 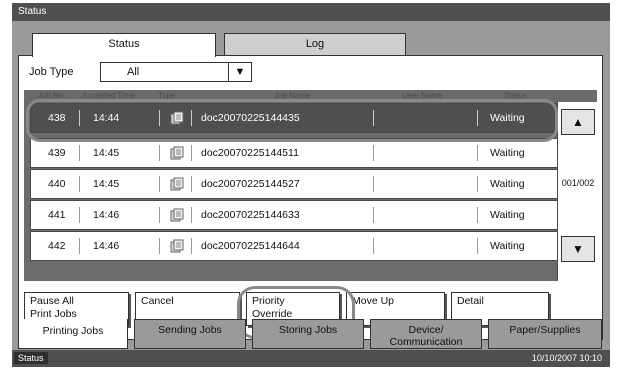 I want to click on column-header-status: Status, so click(x=515, y=95).